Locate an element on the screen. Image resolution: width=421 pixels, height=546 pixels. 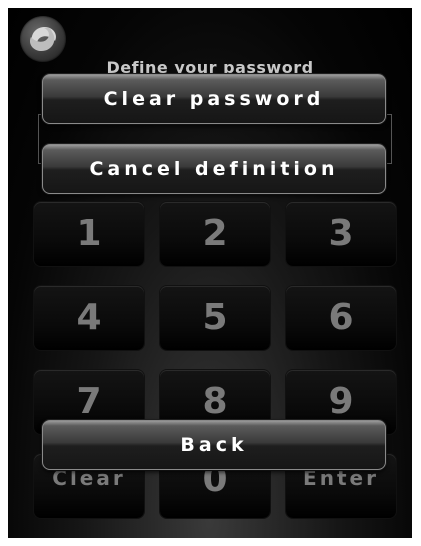
back-button: Back is located at coordinates (214, 445).